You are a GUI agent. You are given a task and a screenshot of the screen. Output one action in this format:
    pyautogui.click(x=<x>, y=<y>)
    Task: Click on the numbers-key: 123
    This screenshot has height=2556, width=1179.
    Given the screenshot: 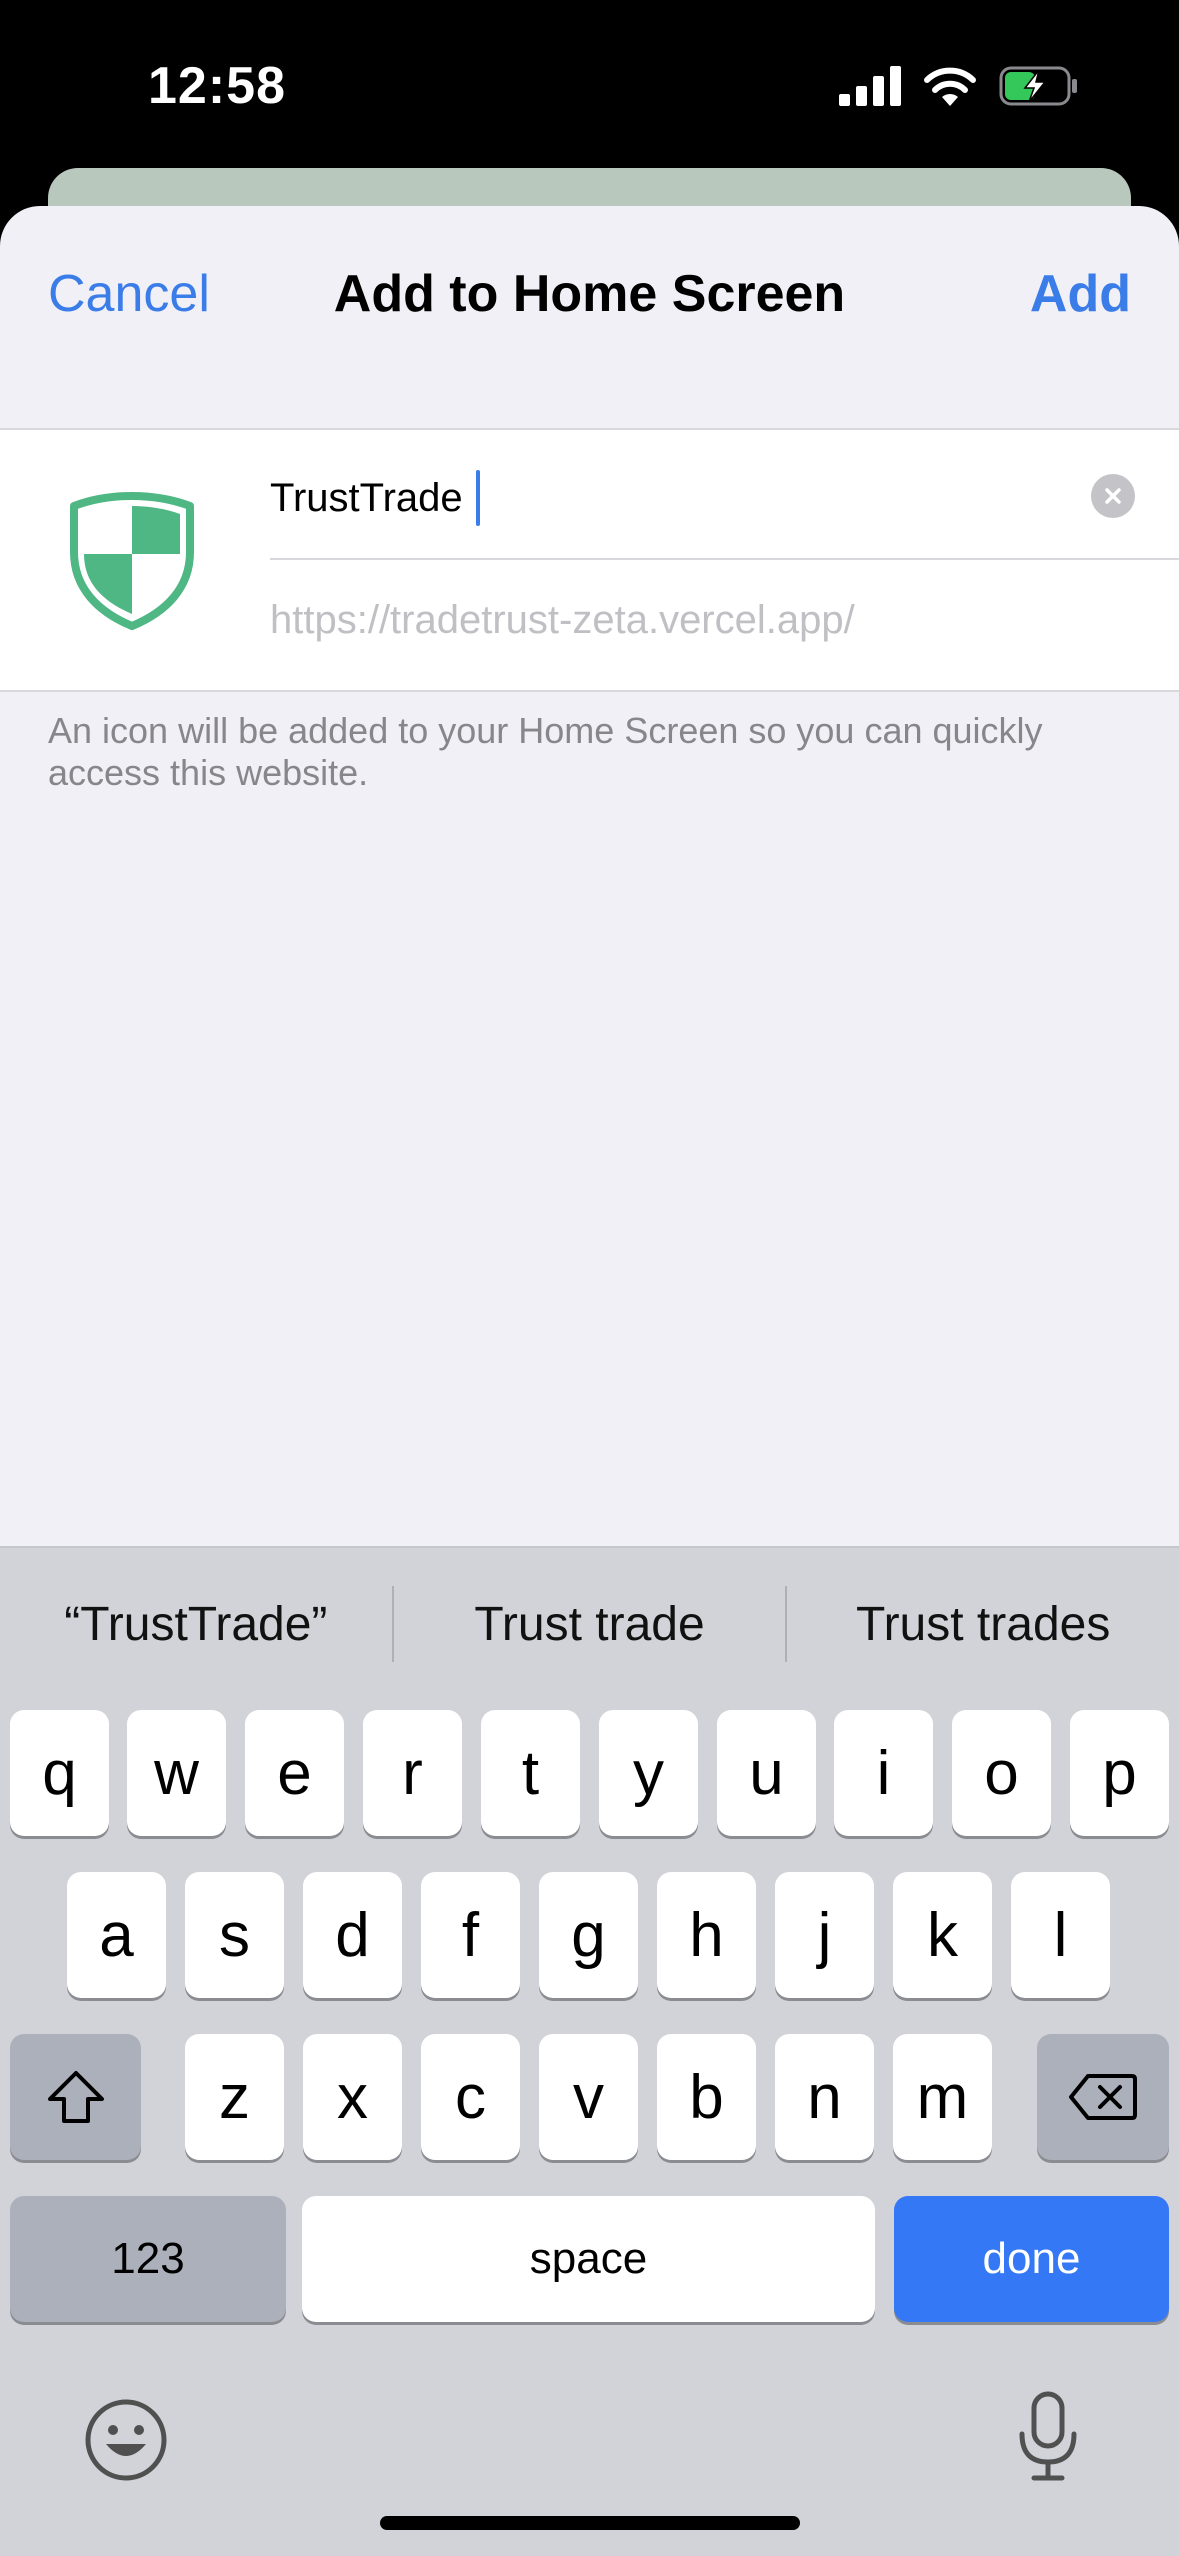 What is the action you would take?
    pyautogui.click(x=148, y=2259)
    